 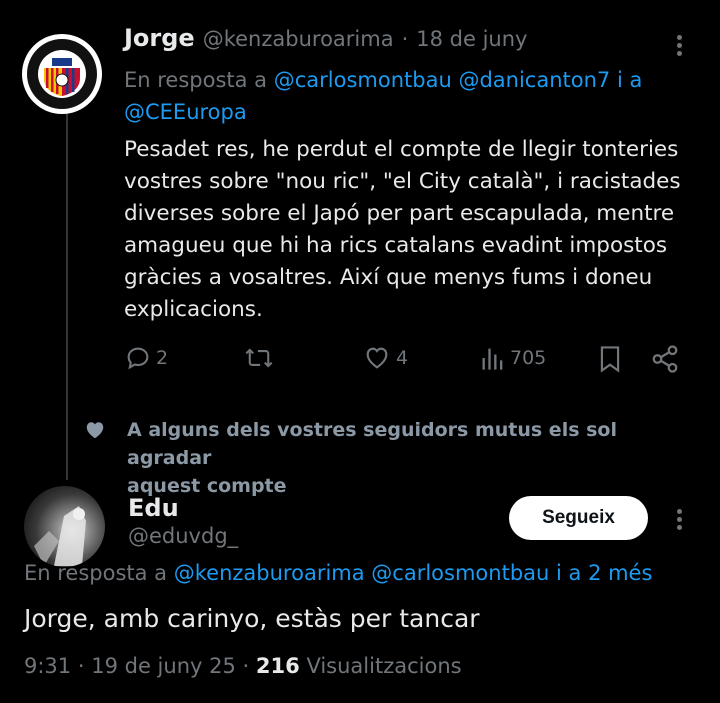 I want to click on bookmark-button, so click(x=610, y=361).